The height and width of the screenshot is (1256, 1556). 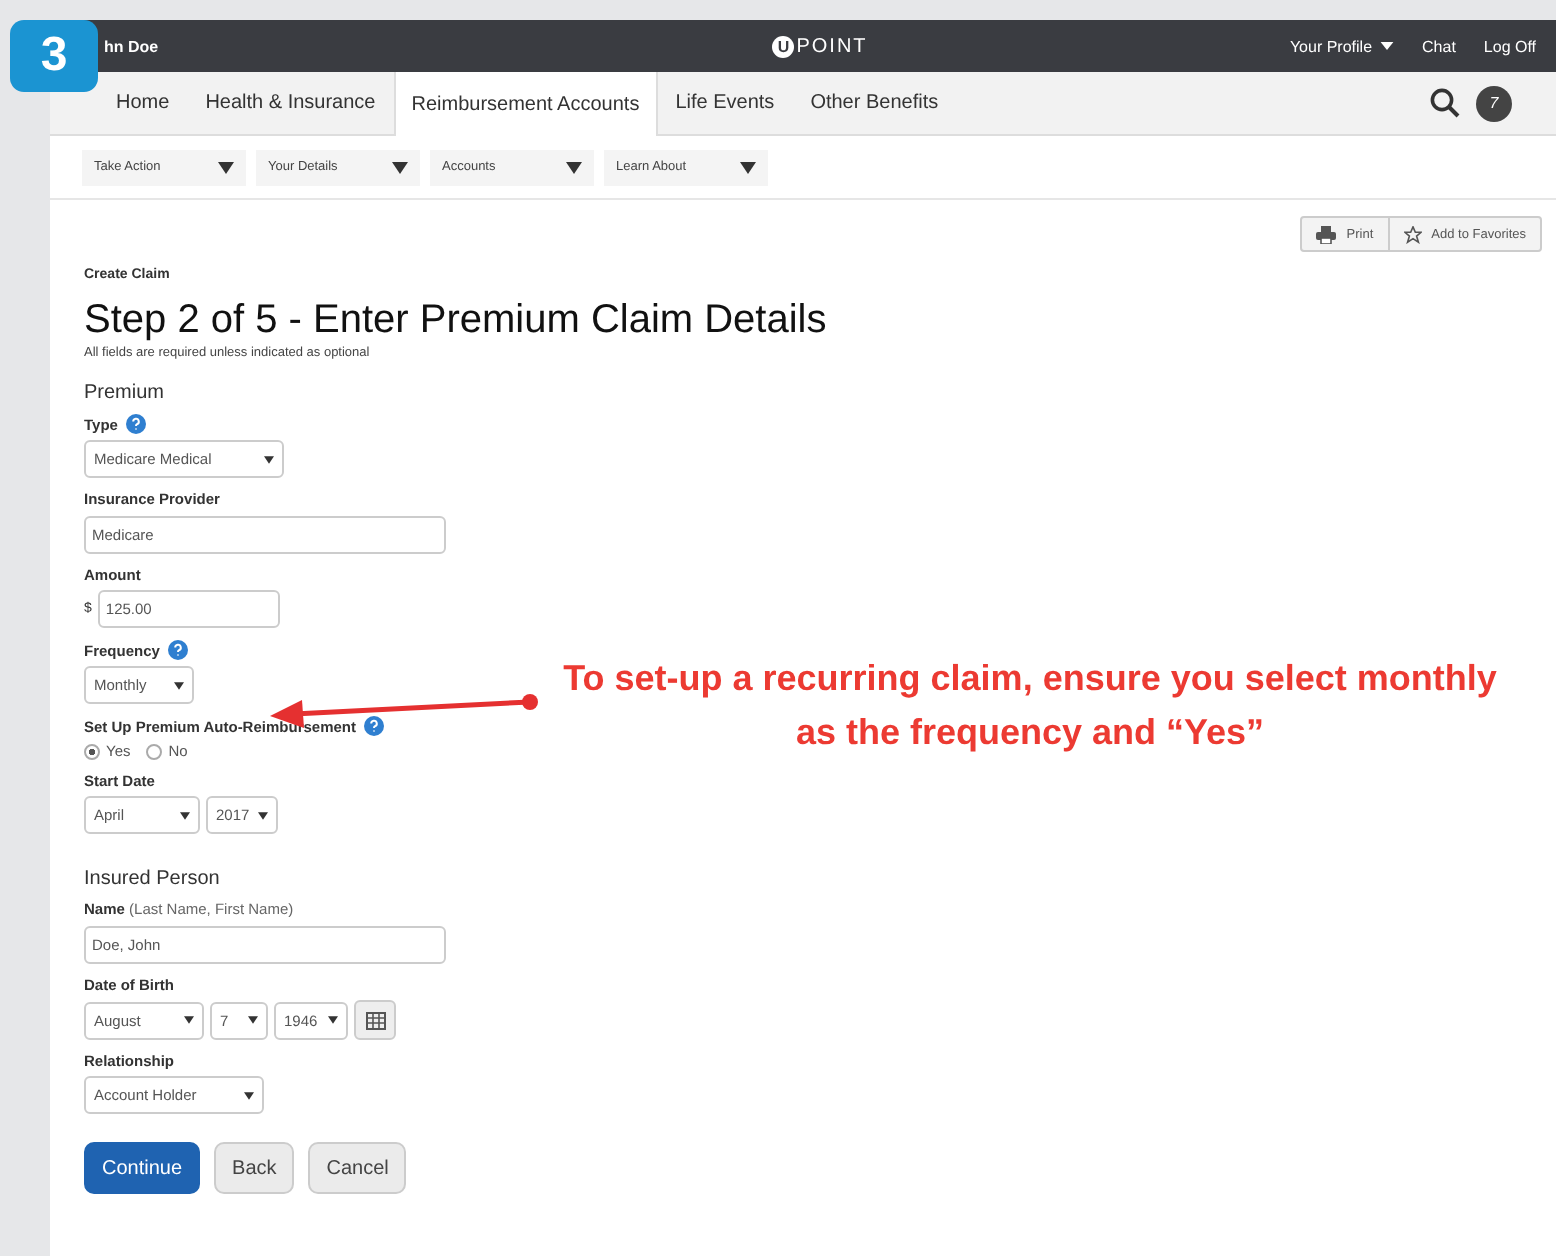 I want to click on form-button: Cancel, so click(x=357, y=1168).